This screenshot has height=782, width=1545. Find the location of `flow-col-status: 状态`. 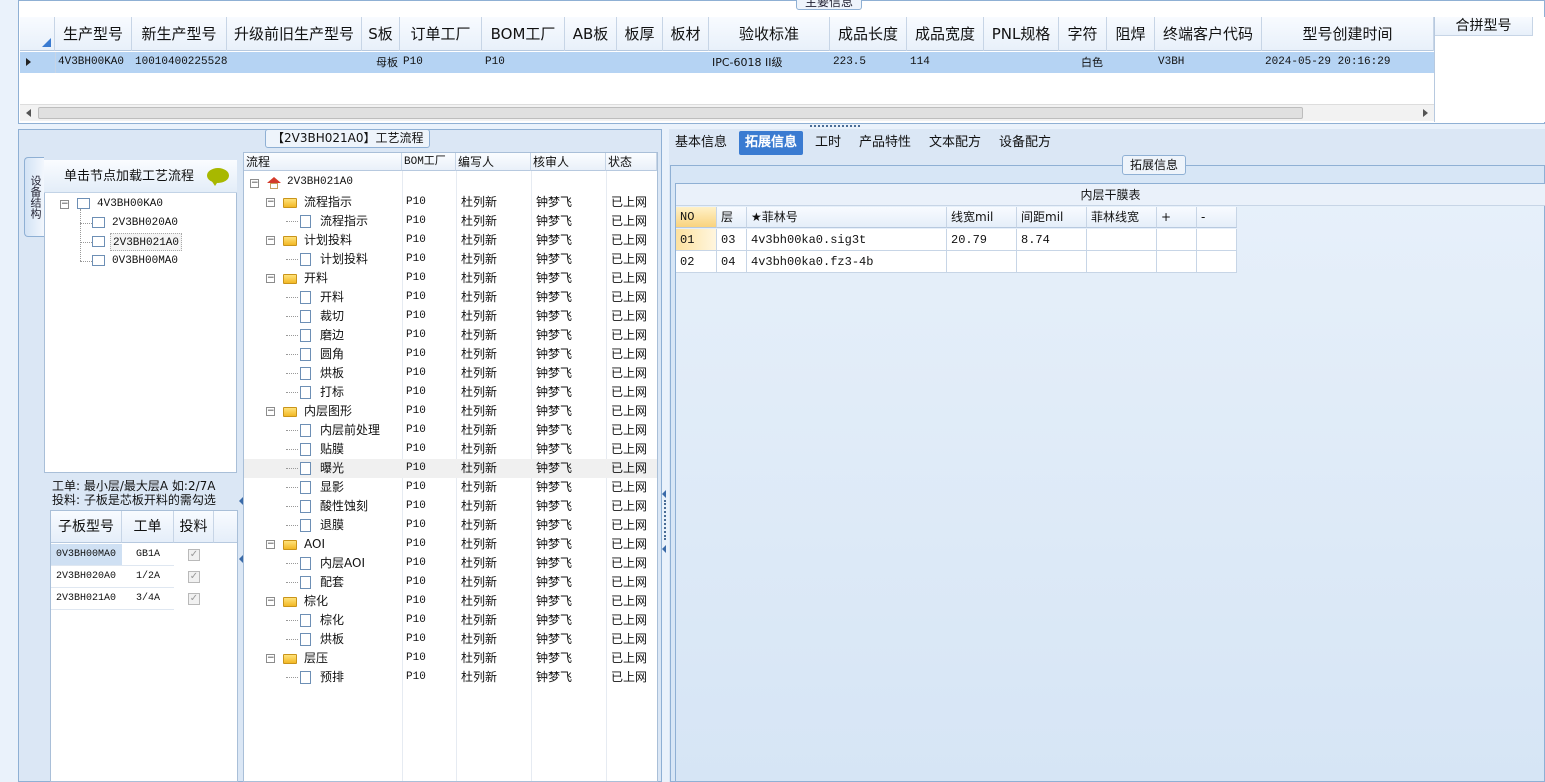

flow-col-status: 状态 is located at coordinates (631, 162).